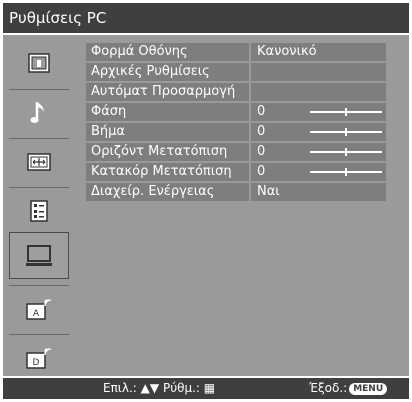 Image resolution: width=412 pixels, height=402 pixels. I want to click on picture-icon, so click(39, 63).